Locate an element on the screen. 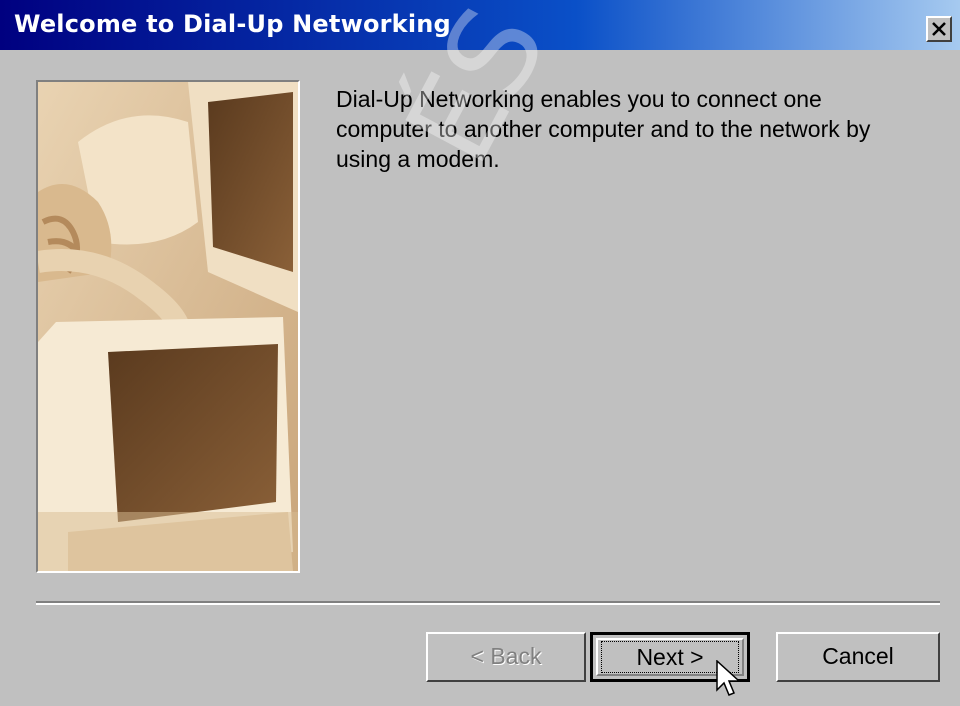 Image resolution: width=960 pixels, height=706 pixels. cancel-button-label: Cancel is located at coordinates (858, 656).